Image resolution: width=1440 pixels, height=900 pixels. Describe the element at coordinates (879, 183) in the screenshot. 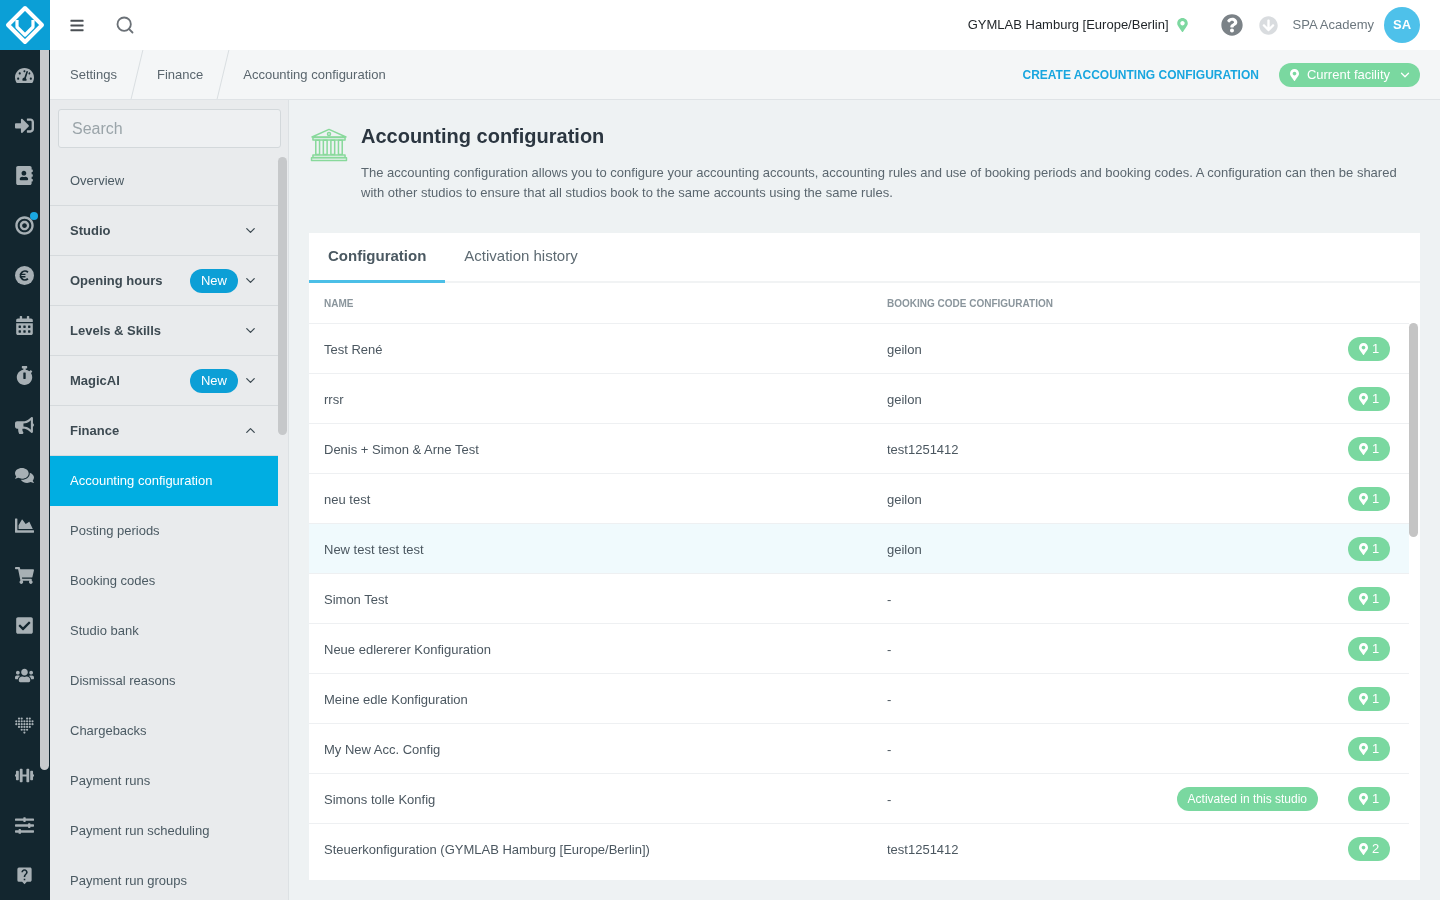

I see `page-description: The accounting configuration allows you to configure your accounting accounts, accounting rules and use of booking periods and booking codes. A configuration can then be shared with other studios to ensure that all studios book to the same accounts using the same rules.` at that location.